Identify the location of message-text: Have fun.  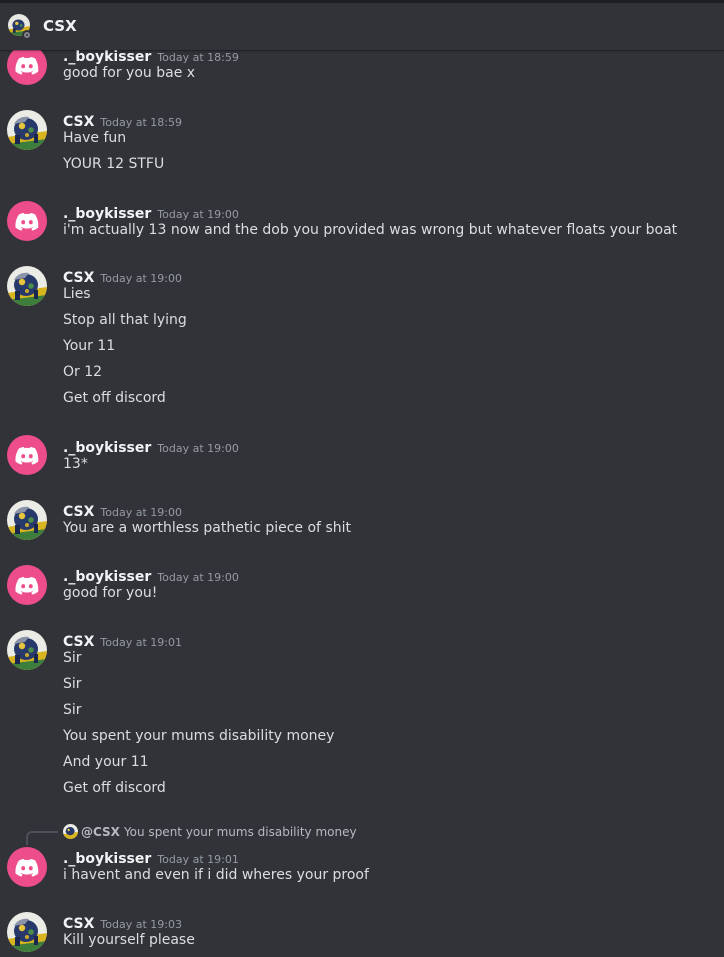
(95, 138).